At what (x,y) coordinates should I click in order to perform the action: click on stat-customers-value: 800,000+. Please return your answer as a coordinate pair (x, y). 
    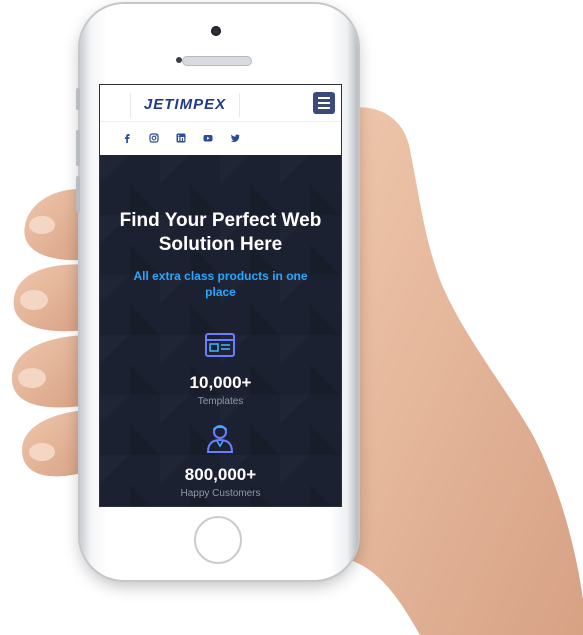
    Looking at the image, I should click on (220, 474).